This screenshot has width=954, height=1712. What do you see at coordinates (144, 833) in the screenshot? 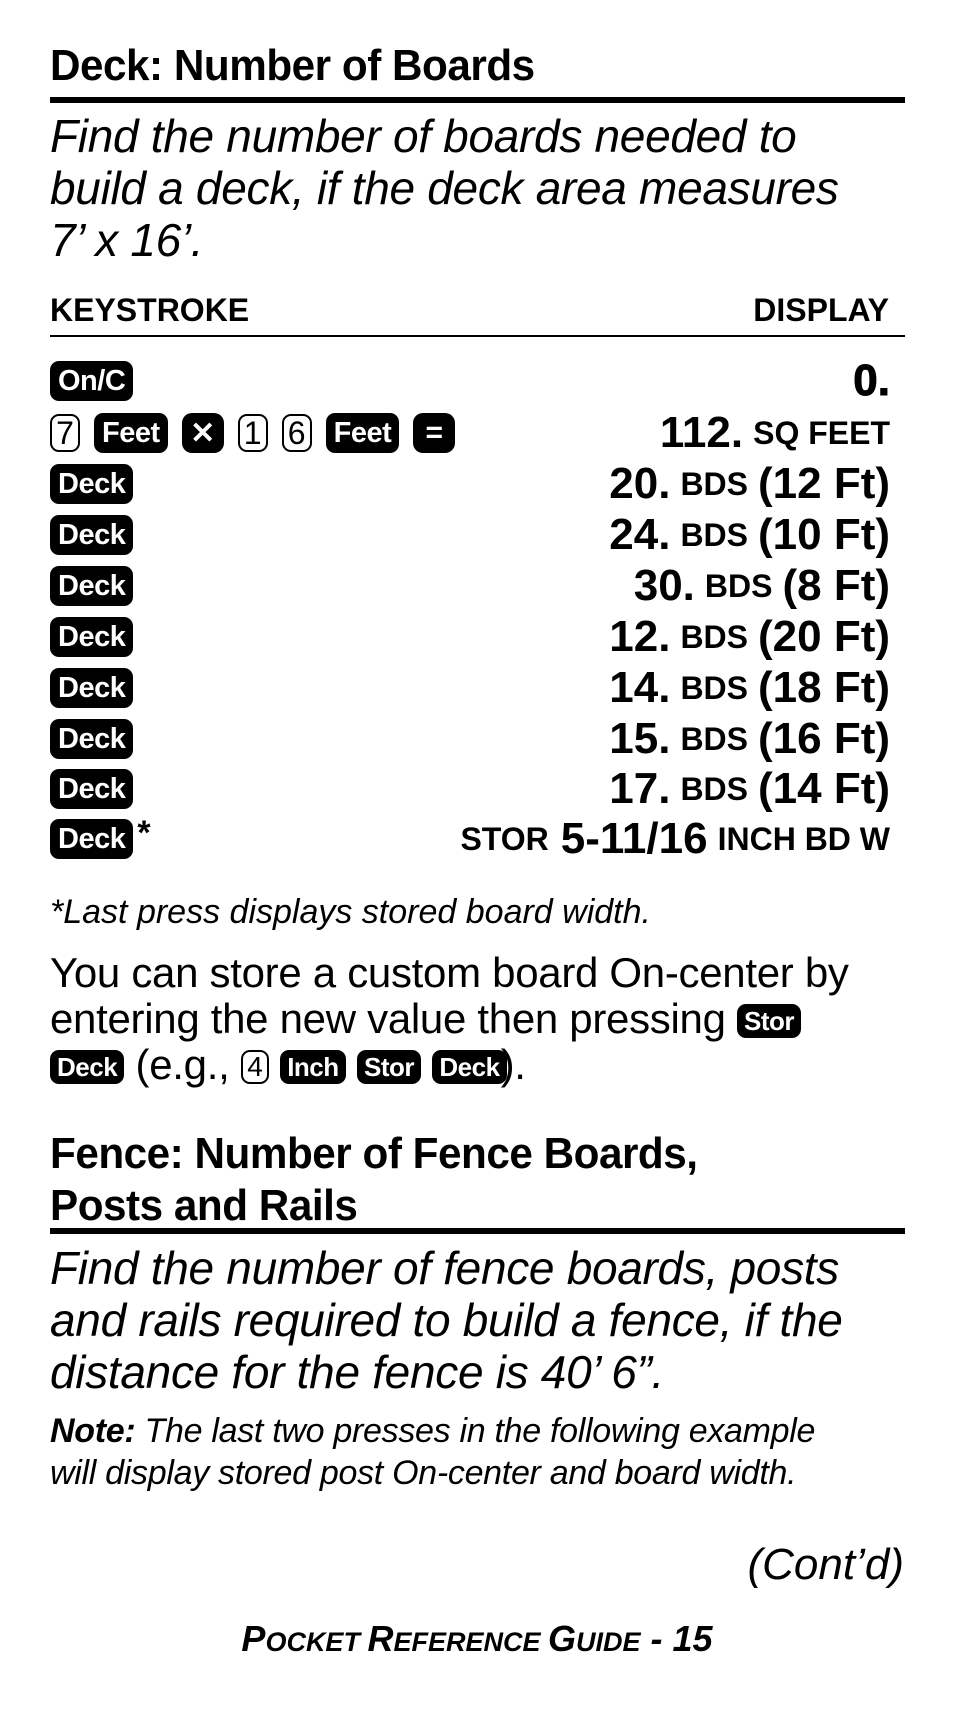
I see `footnote-marker: *` at bounding box center [144, 833].